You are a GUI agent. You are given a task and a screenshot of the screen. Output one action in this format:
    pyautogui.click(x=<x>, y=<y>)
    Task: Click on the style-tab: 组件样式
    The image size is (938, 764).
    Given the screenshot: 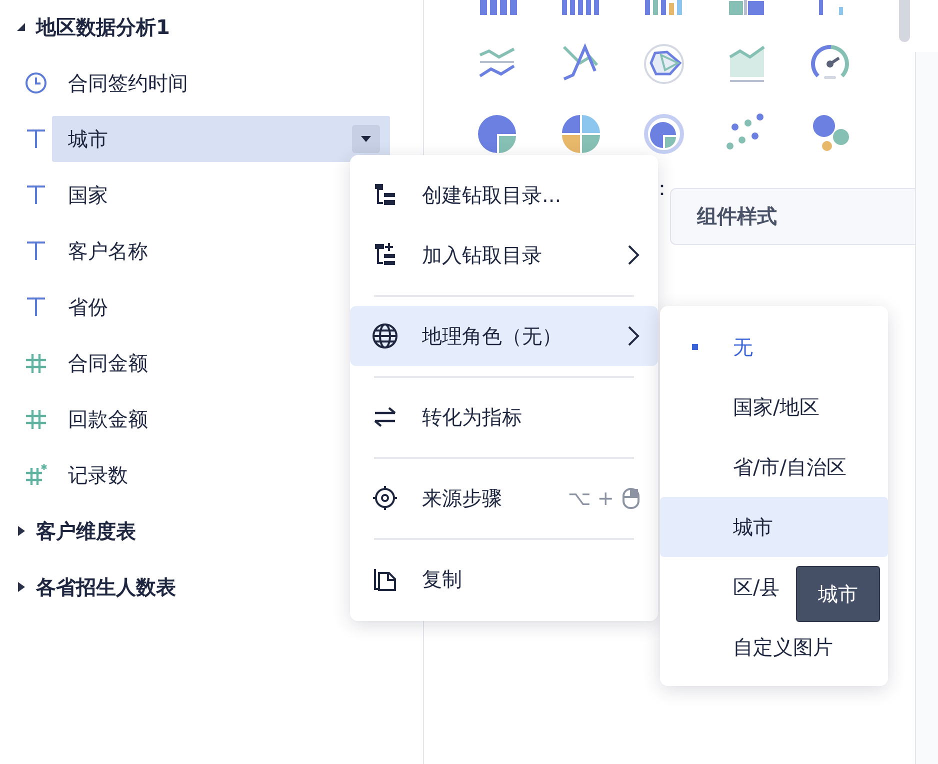 What is the action you would take?
    pyautogui.click(x=792, y=216)
    